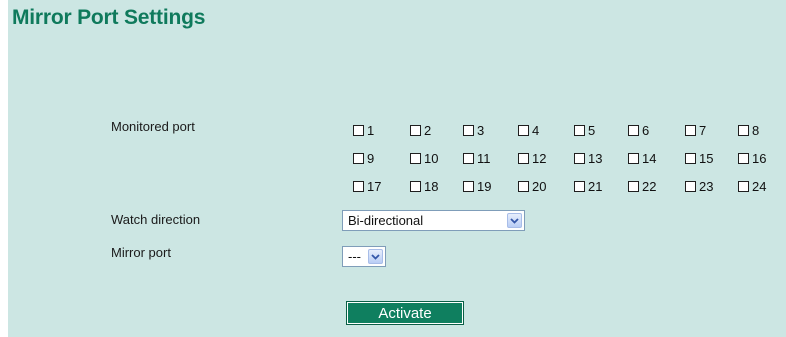 This screenshot has width=786, height=337. Describe the element at coordinates (386, 220) in the screenshot. I see `watch-direction-value: Bi-directional` at that location.